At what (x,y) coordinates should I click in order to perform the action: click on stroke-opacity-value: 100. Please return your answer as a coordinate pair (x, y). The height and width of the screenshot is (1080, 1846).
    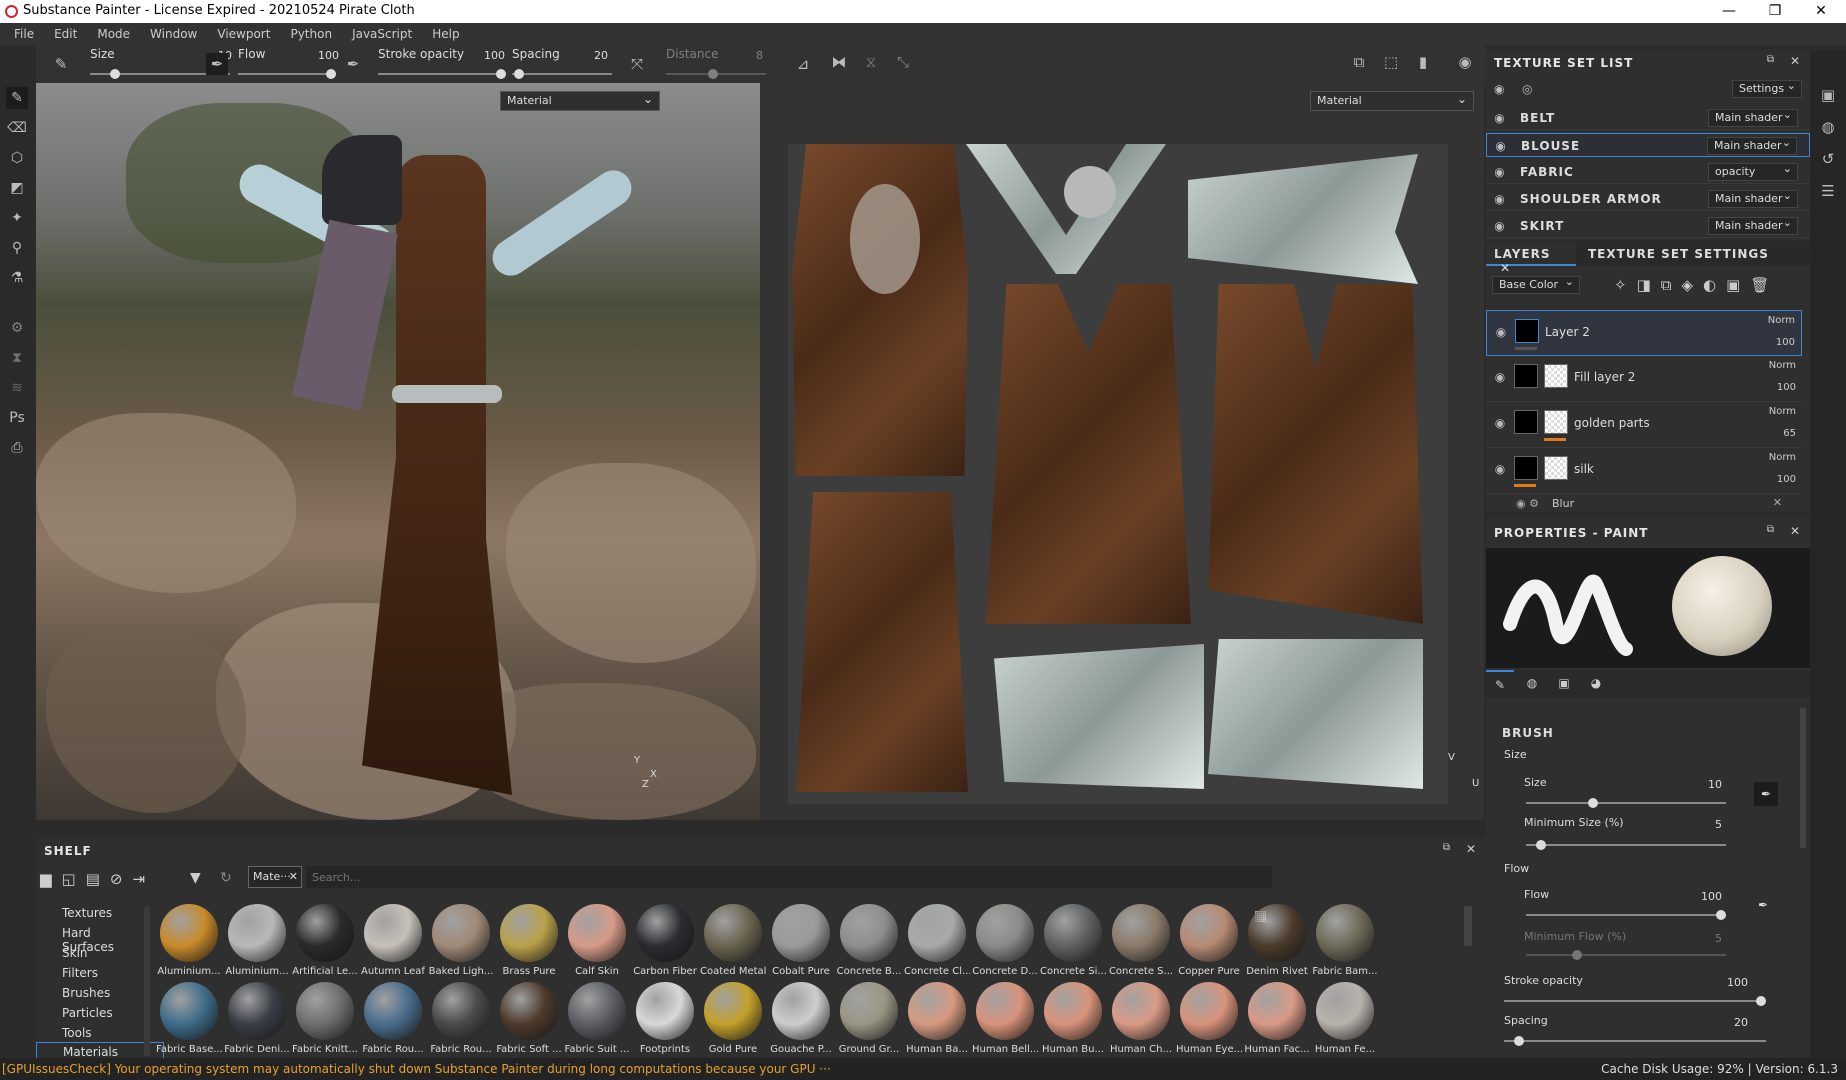
    Looking at the image, I should click on (1728, 982).